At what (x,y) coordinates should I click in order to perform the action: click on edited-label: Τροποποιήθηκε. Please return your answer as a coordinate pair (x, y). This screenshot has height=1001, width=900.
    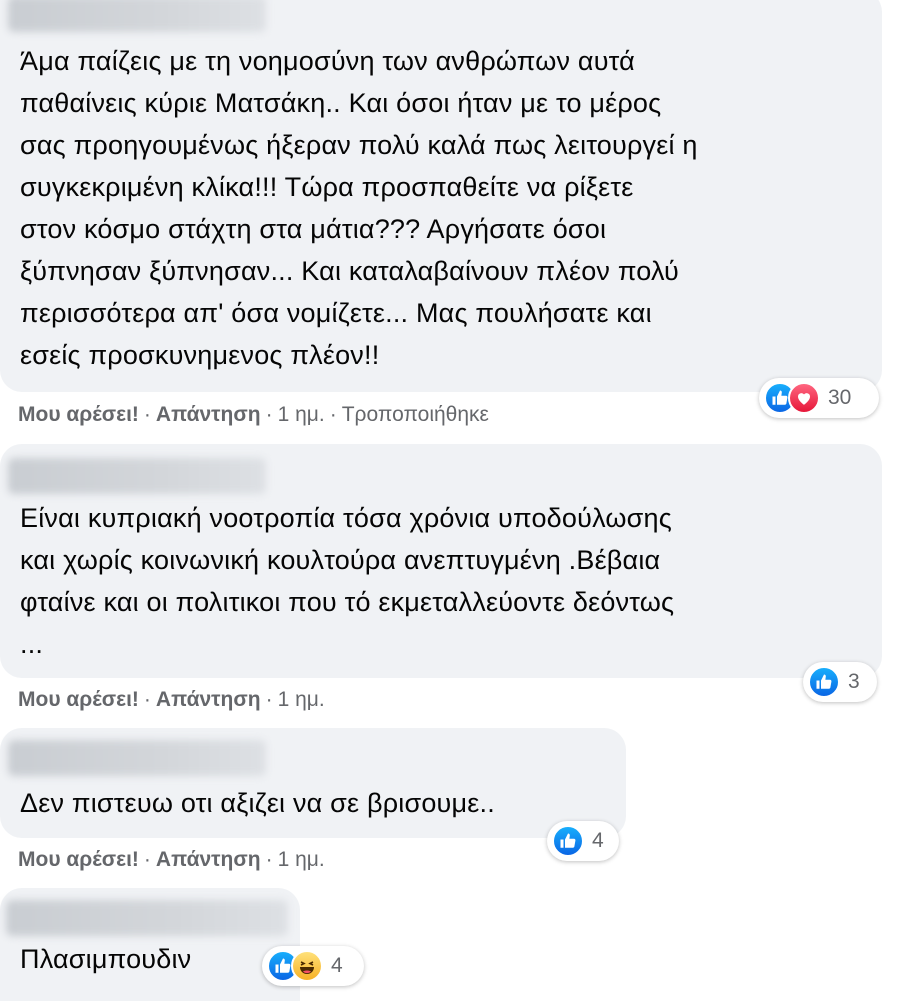
    Looking at the image, I should click on (415, 414).